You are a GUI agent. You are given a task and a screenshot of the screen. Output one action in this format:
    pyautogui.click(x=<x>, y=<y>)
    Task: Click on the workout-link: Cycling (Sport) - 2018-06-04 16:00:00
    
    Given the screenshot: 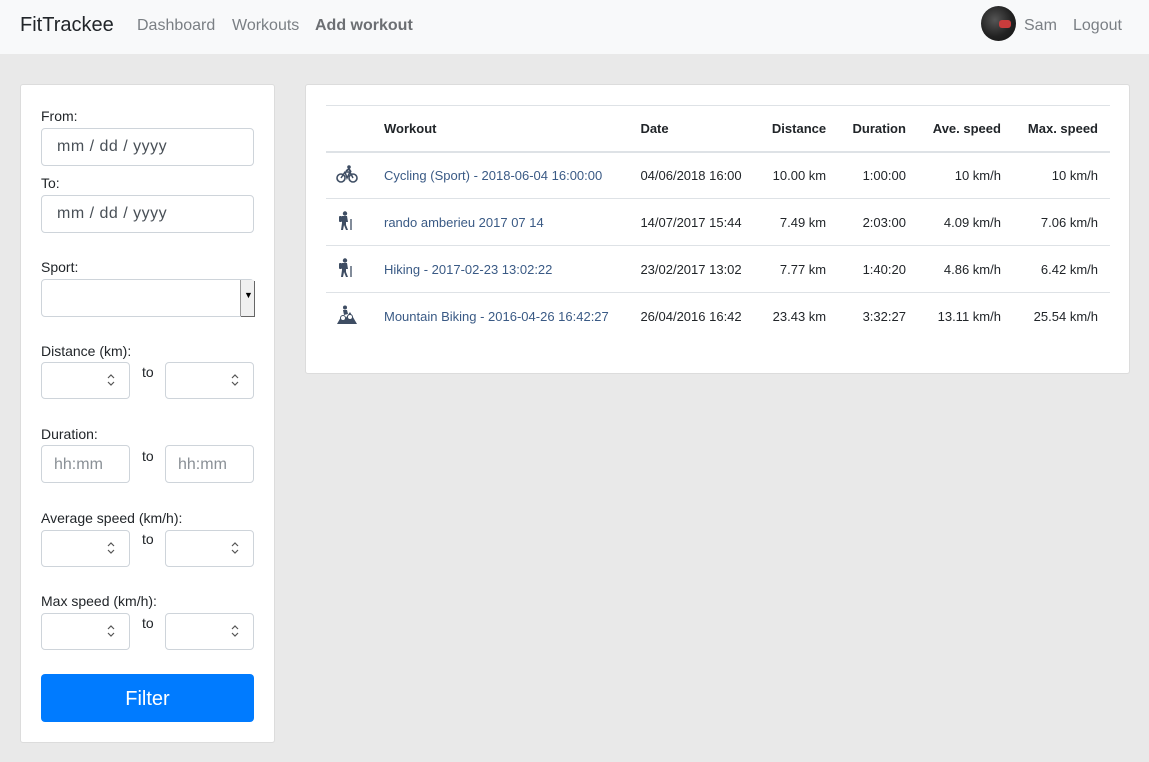 What is the action you would take?
    pyautogui.click(x=493, y=175)
    